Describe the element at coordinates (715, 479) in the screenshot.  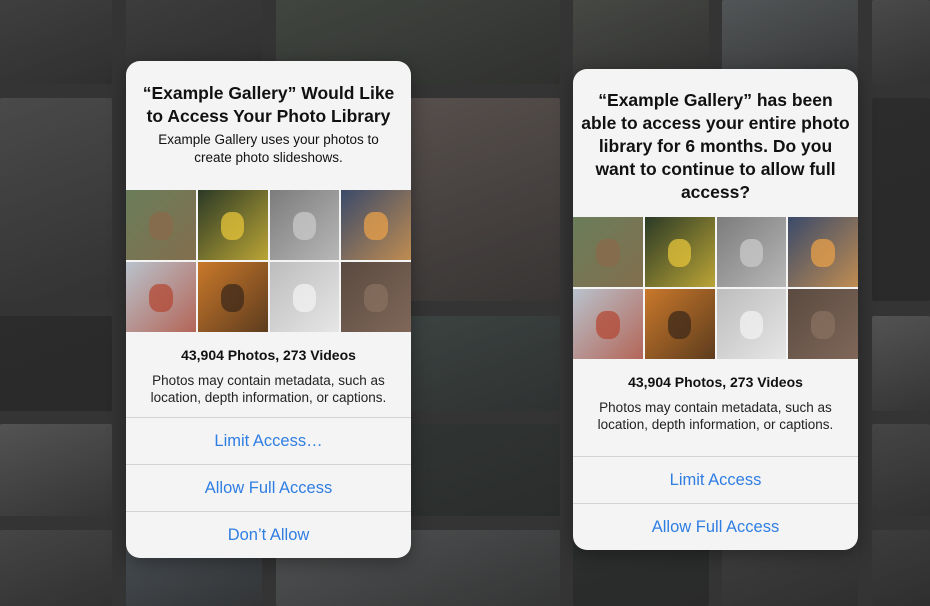
I see `limit-access-button: Limit Access` at that location.